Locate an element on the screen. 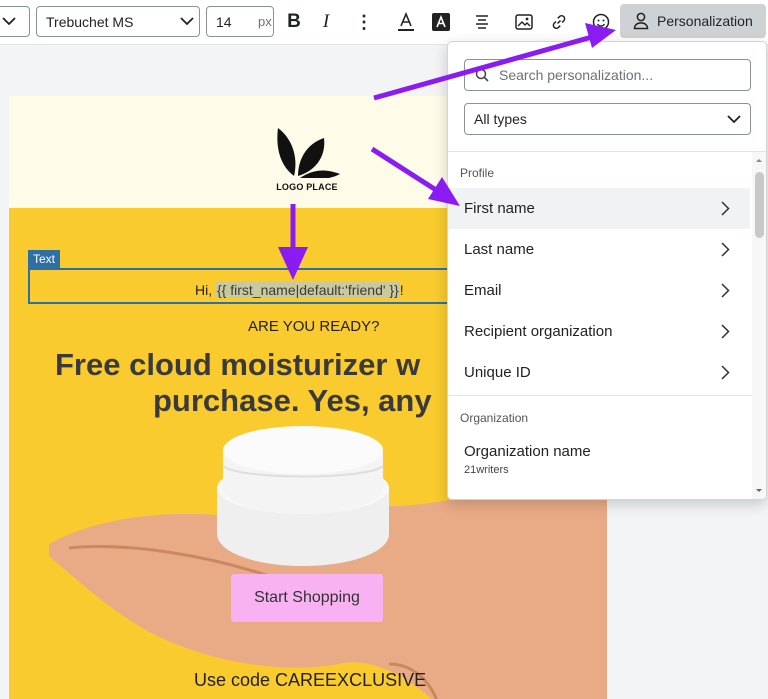  profile-item-recipient-organization: Recipient organization is located at coordinates (599, 331).